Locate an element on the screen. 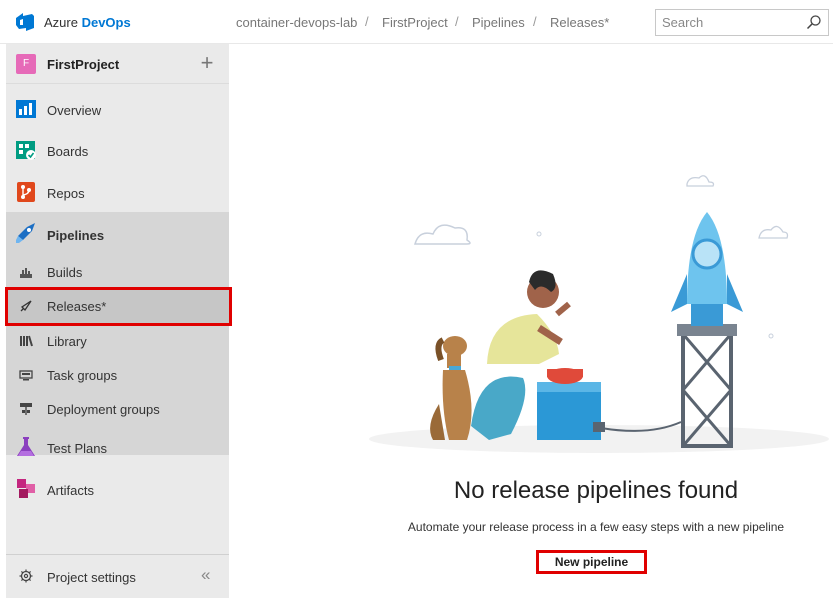  overview-icon is located at coordinates (26, 109).